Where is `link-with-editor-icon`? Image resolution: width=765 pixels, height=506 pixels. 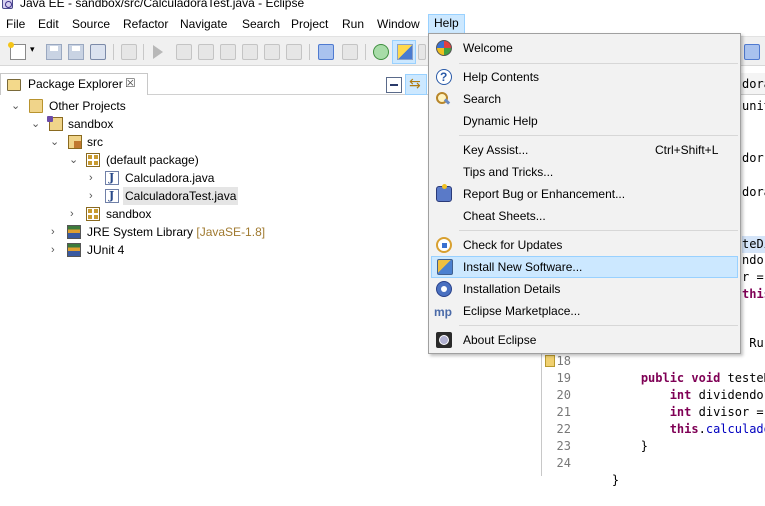 link-with-editor-icon is located at coordinates (416, 84).